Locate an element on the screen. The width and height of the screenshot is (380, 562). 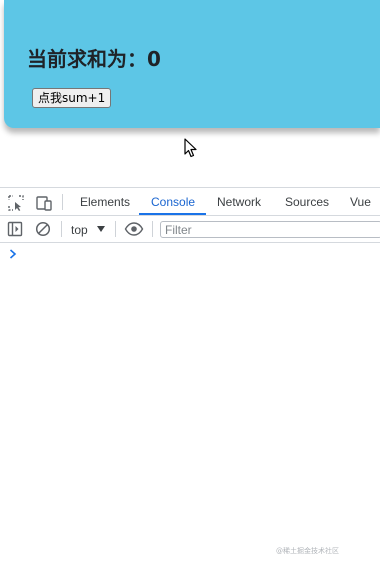
clear-console-icon is located at coordinates (43, 229).